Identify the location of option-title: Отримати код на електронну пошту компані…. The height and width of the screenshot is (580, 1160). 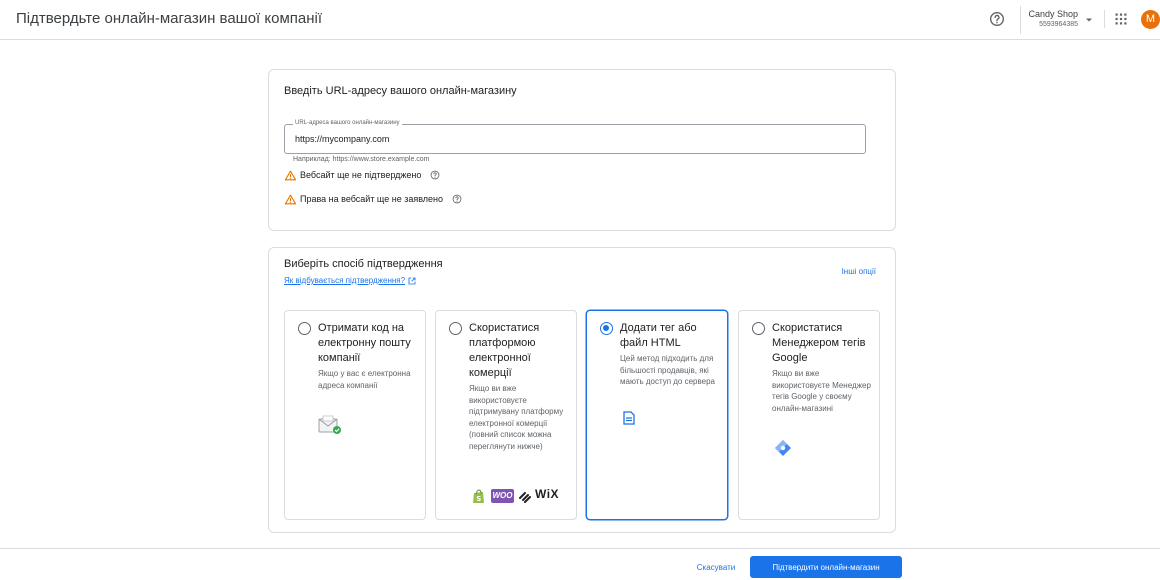
(364, 343).